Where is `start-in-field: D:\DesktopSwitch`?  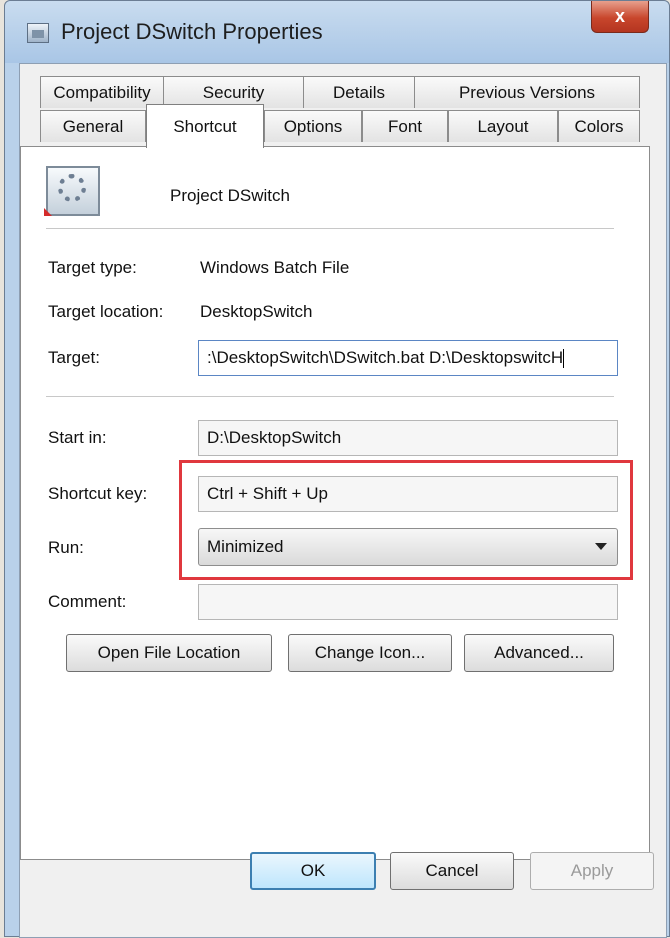
start-in-field: D:\DesktopSwitch is located at coordinates (408, 438).